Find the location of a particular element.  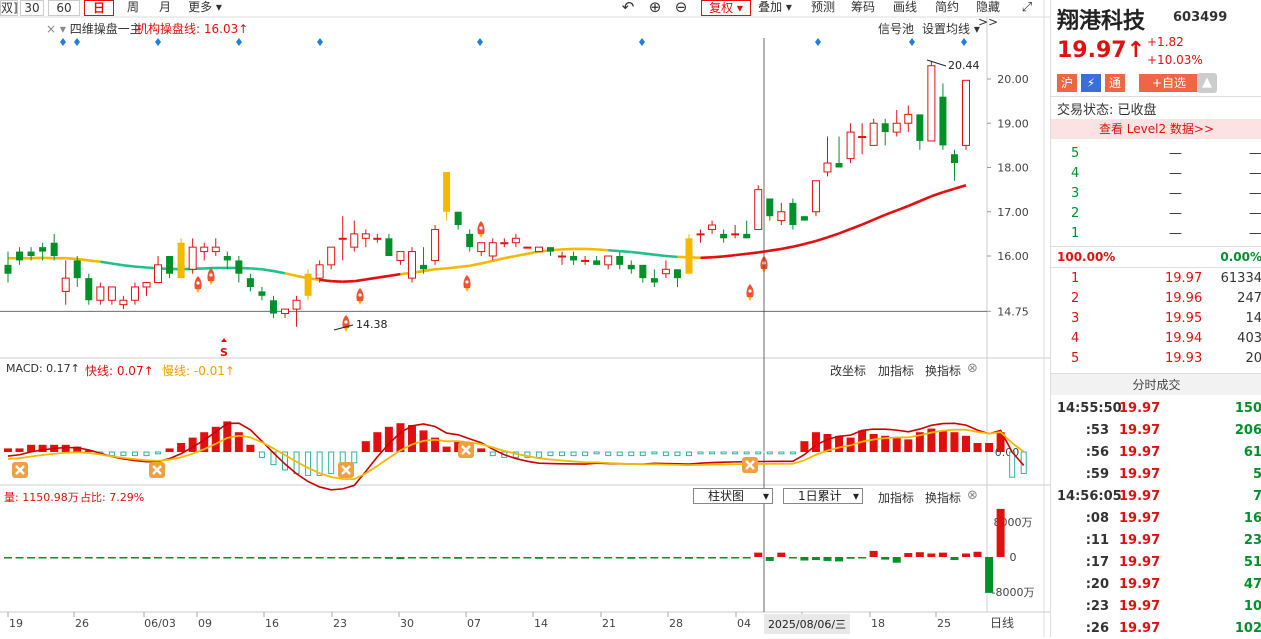

chip-button: 筹码 is located at coordinates (863, 8).